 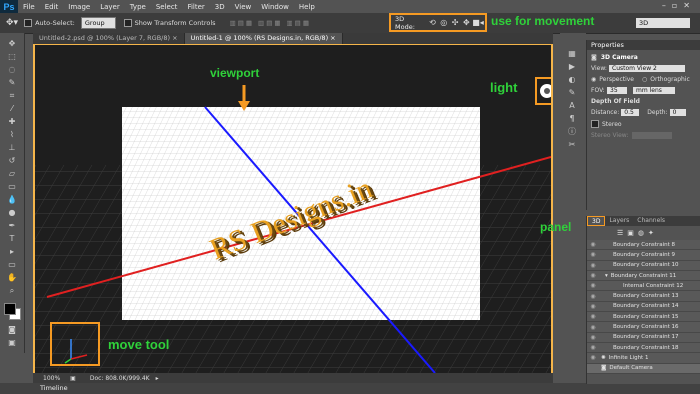 I want to click on zoom-level: 100%, so click(x=51, y=378).